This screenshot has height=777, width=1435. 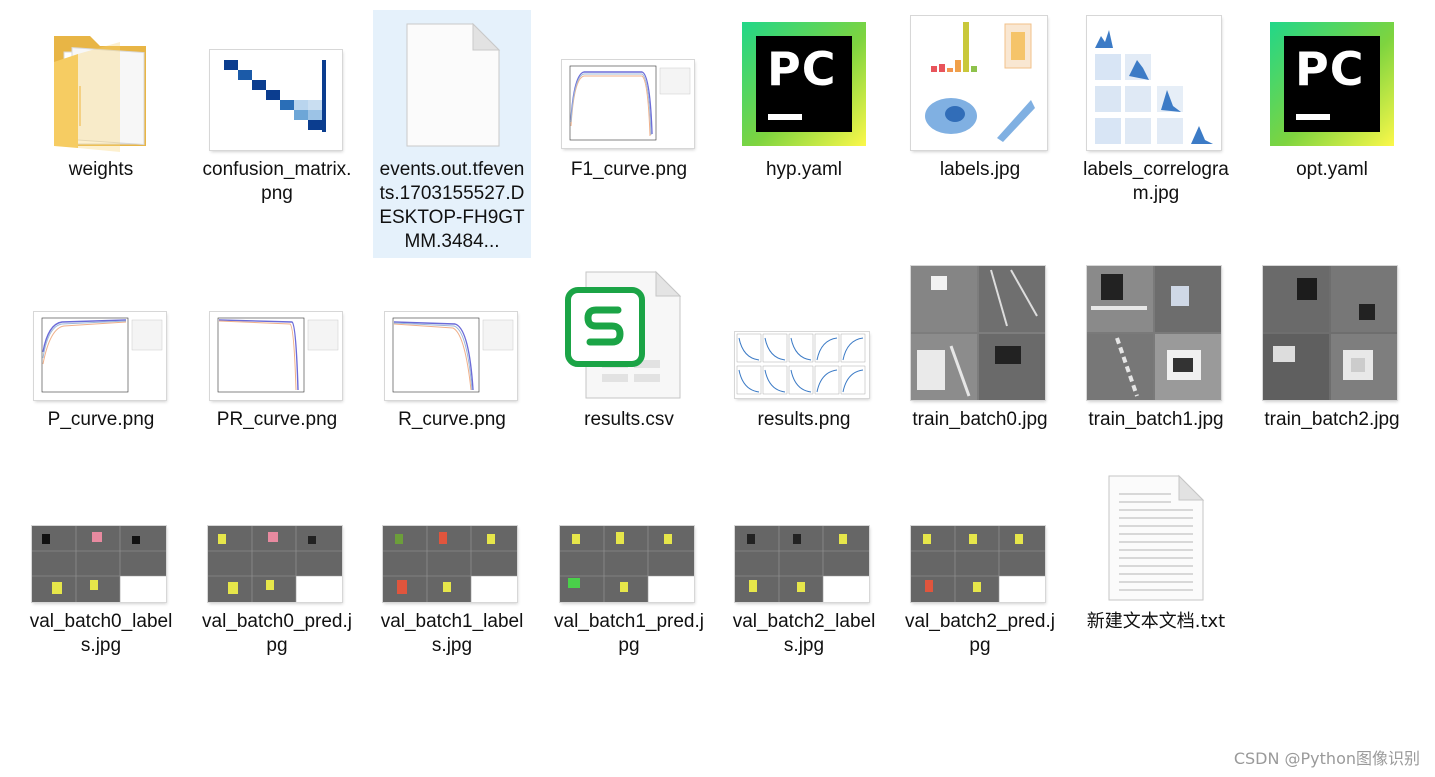 What do you see at coordinates (102, 90) in the screenshot?
I see `folder-icon` at bounding box center [102, 90].